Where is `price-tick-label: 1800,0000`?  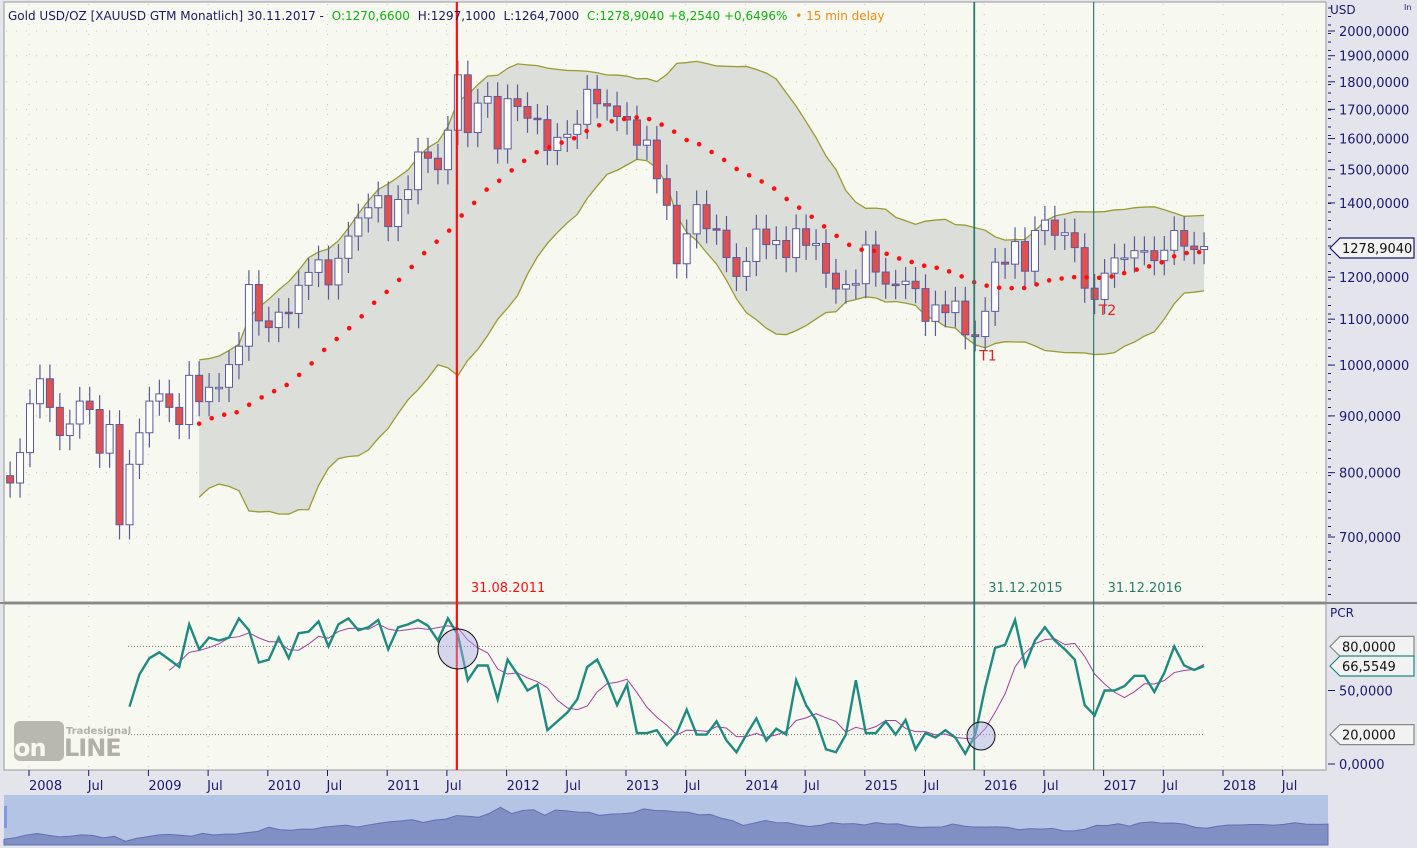
price-tick-label: 1800,0000 is located at coordinates (1374, 83).